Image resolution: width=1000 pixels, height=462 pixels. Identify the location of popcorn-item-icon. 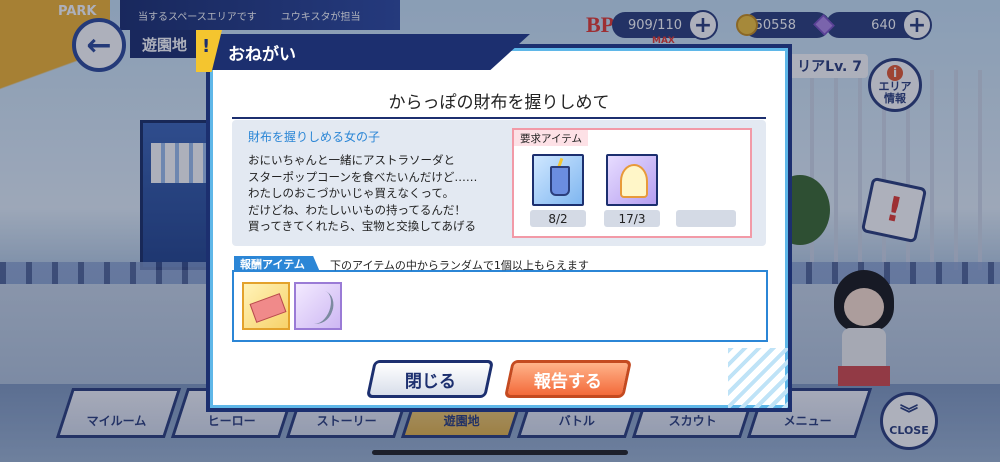
(632, 180).